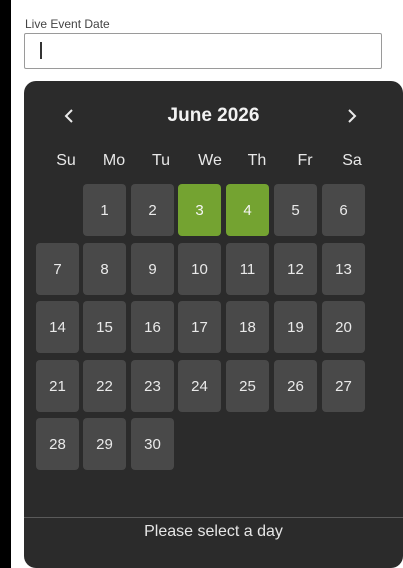  What do you see at coordinates (213, 531) in the screenshot?
I see `status-text: Please select a day` at bounding box center [213, 531].